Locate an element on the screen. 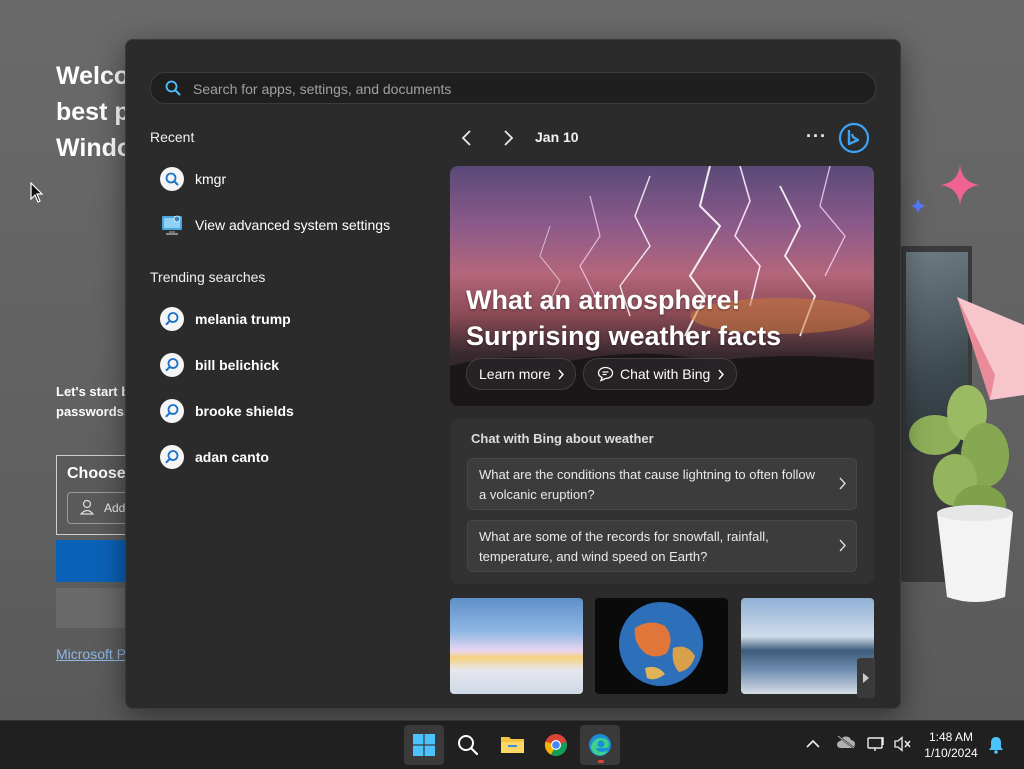 The image size is (1024, 769). chevron-left-icon is located at coordinates (467, 138).